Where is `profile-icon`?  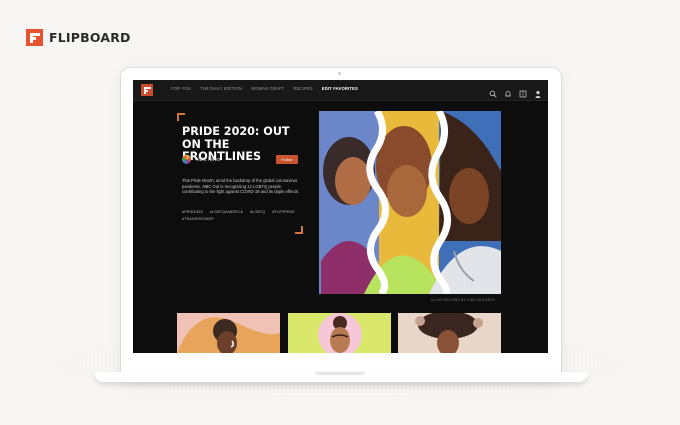 profile-icon is located at coordinates (538, 91).